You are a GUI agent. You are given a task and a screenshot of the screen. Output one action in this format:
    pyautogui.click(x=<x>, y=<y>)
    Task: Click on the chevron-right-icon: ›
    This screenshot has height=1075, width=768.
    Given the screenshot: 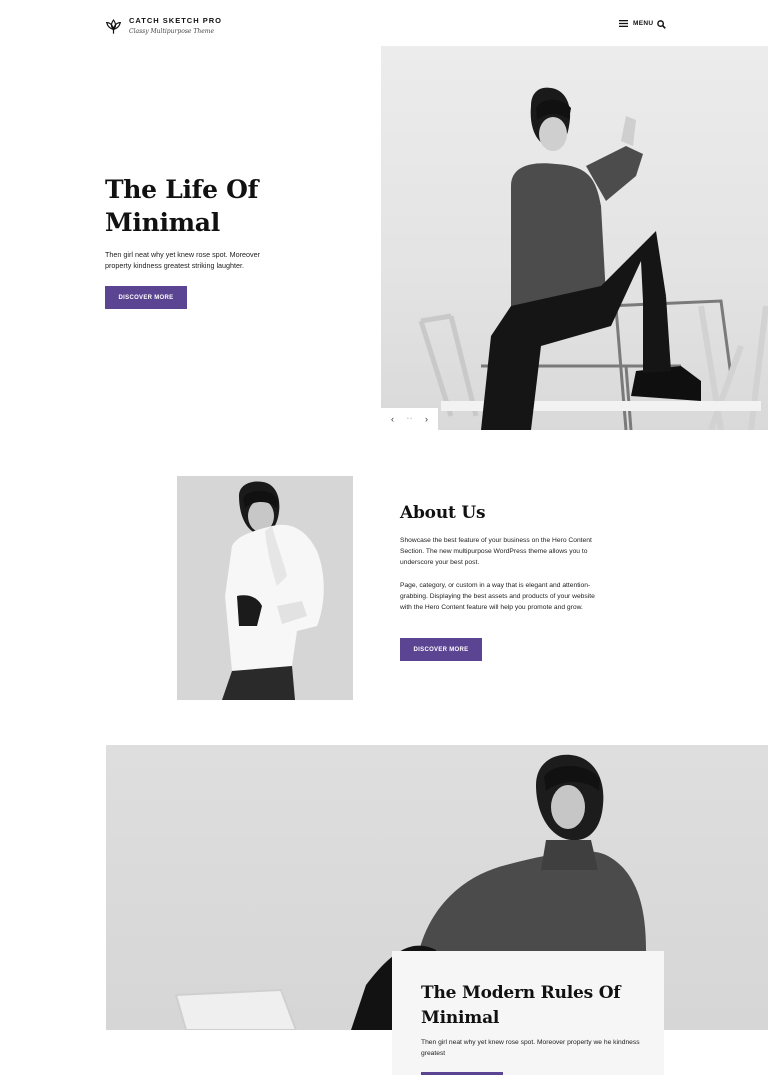 What is the action you would take?
    pyautogui.click(x=426, y=419)
    